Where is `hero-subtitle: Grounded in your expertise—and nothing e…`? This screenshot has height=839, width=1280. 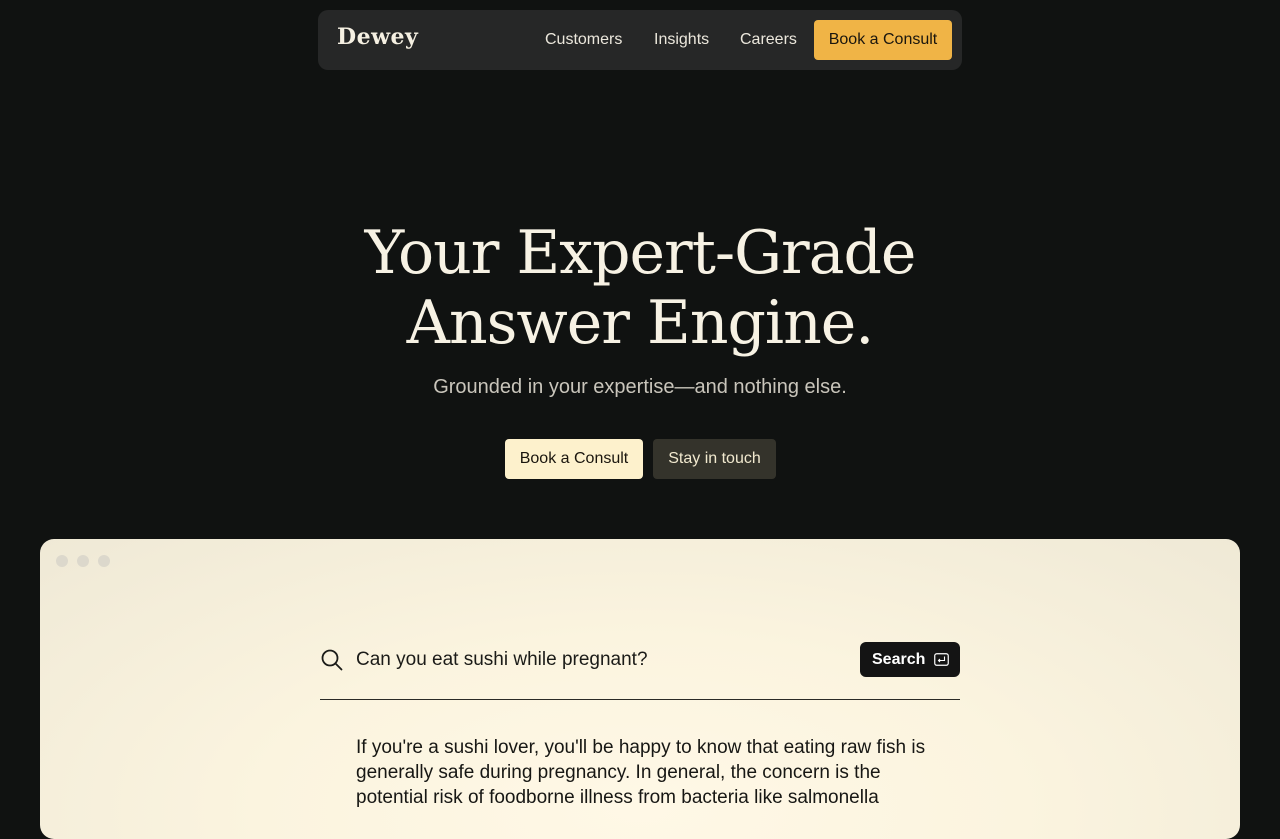 hero-subtitle: Grounded in your expertise—and nothing e… is located at coordinates (640, 387).